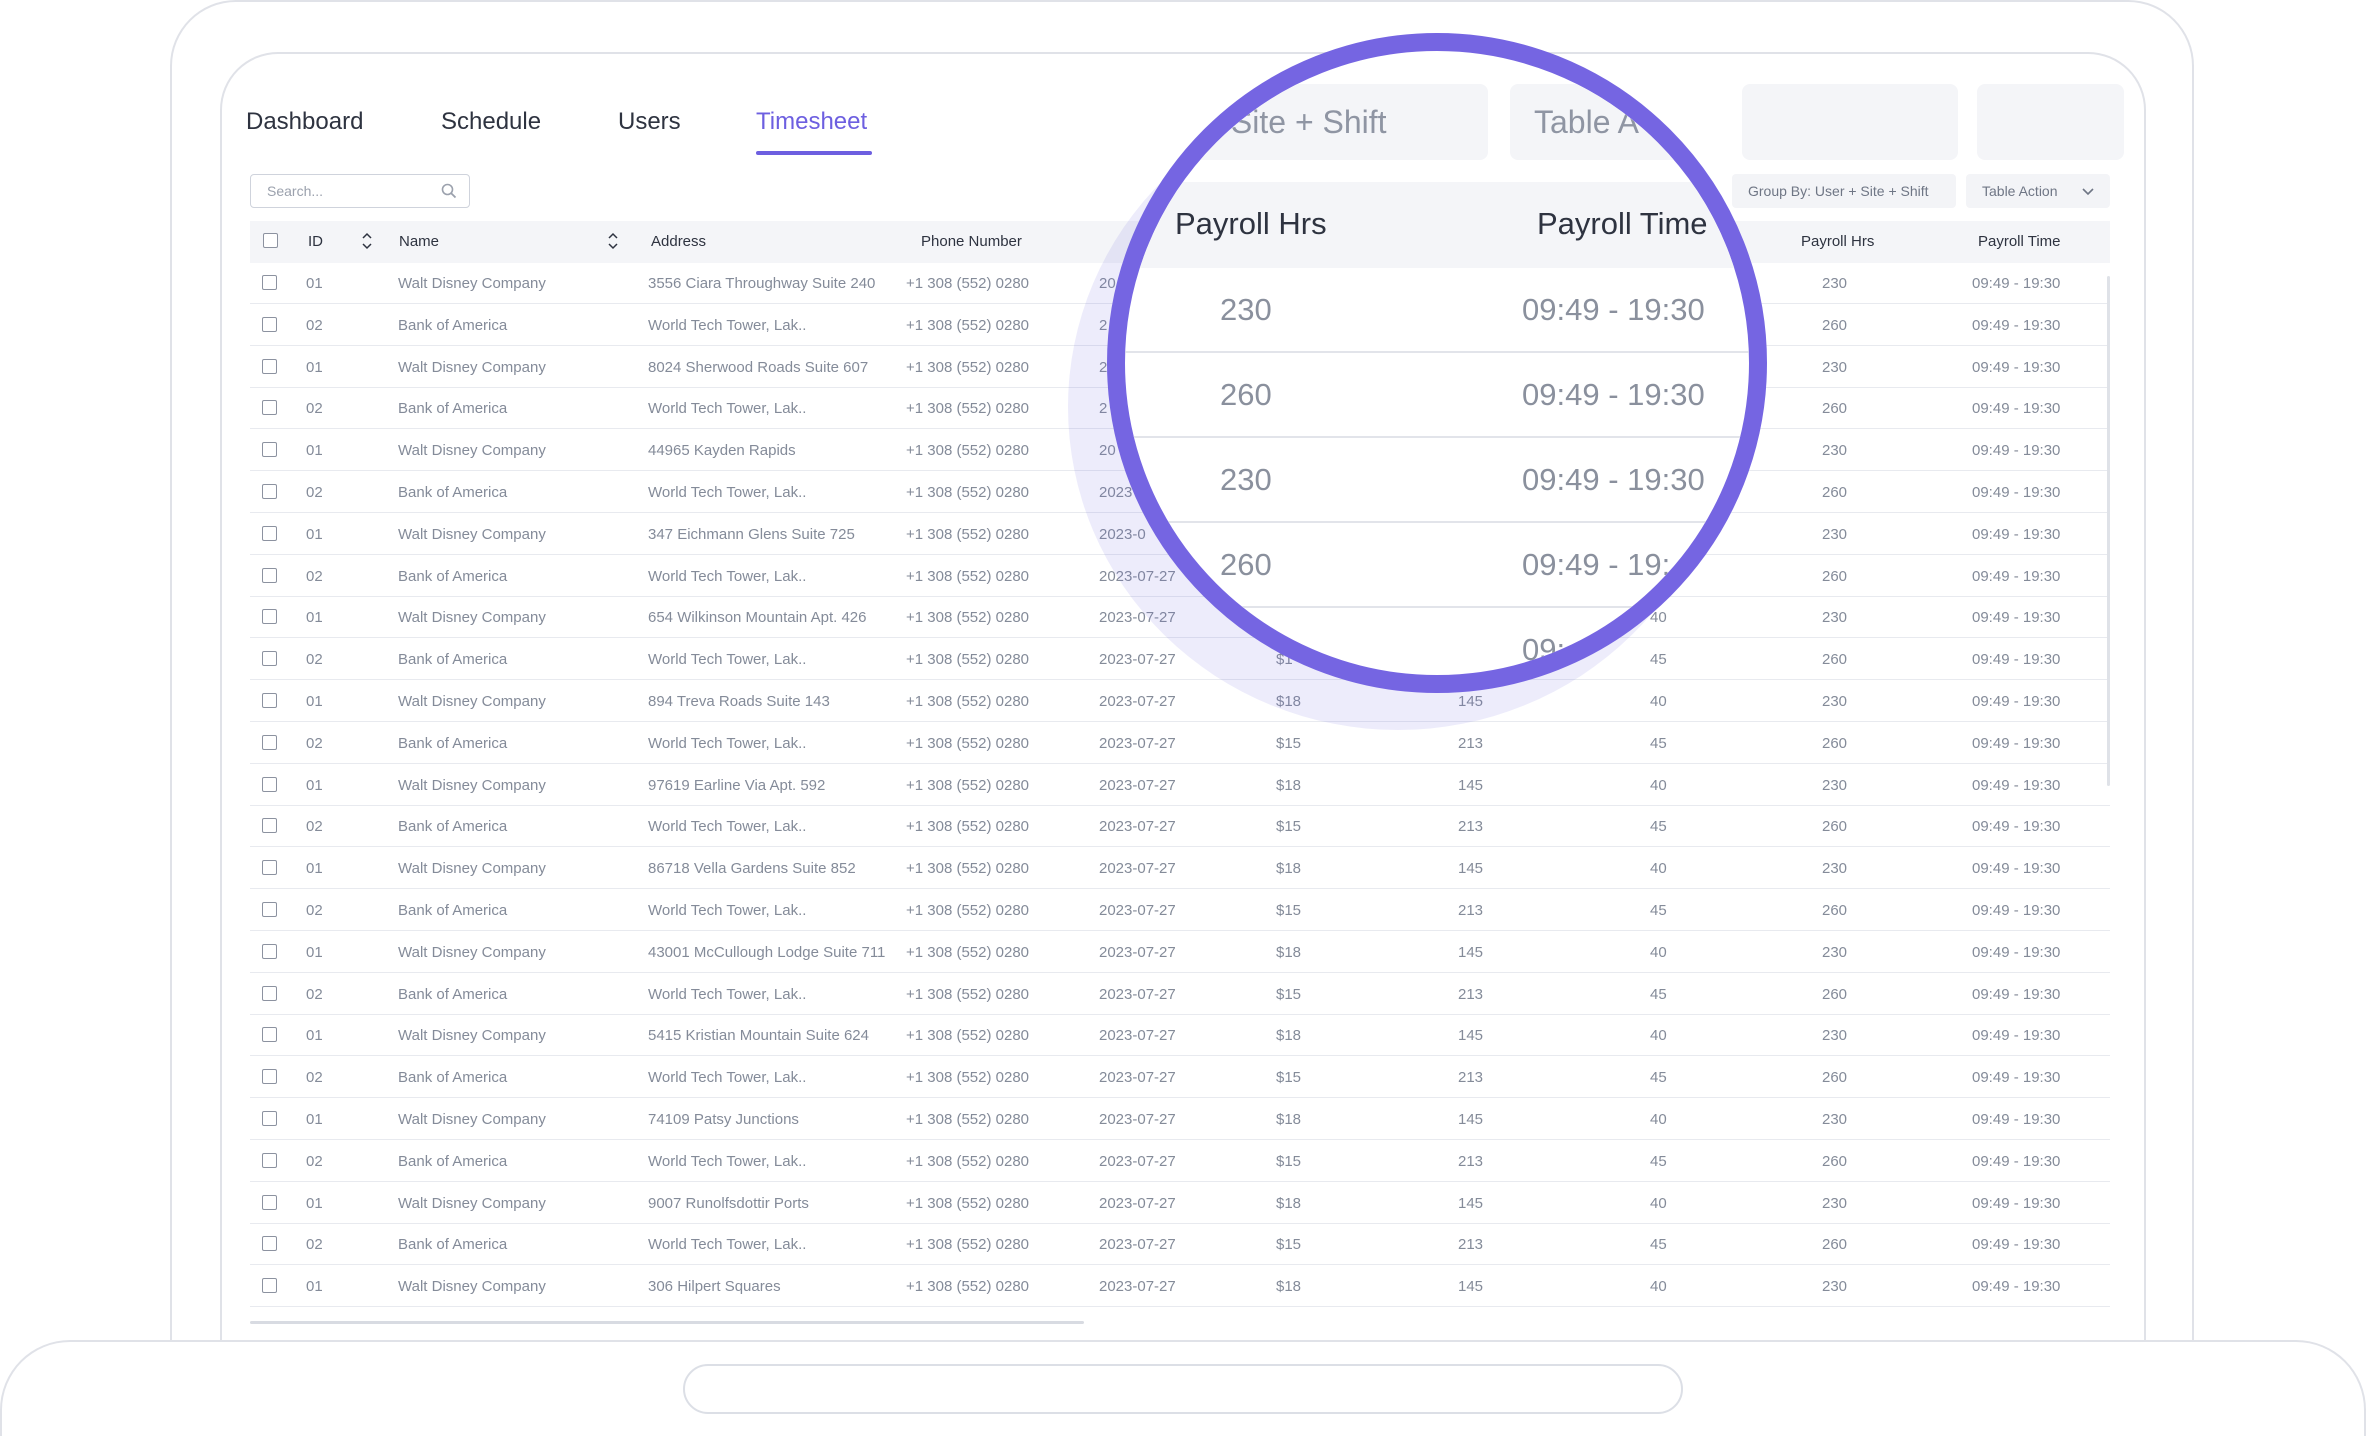 This screenshot has height=1436, width=2366. Describe the element at coordinates (1622, 223) in the screenshot. I see `magnified-header-payroll-time: Payroll Time` at that location.